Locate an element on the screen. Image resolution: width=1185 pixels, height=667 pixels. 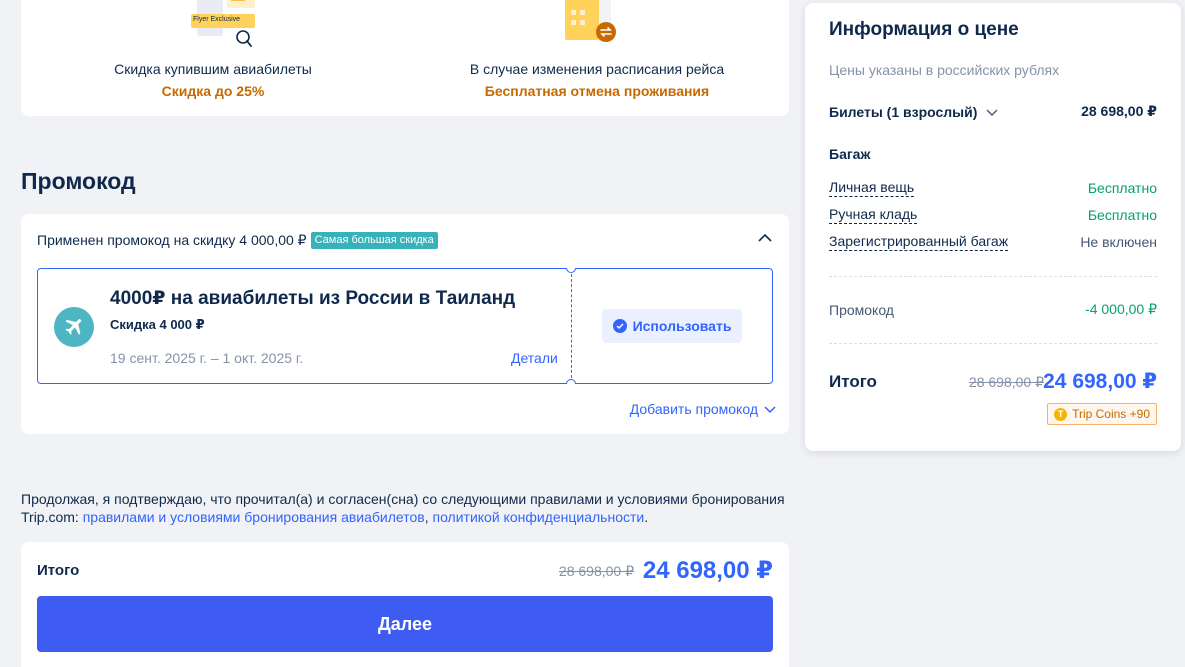
best-discount-badge: Самая большая скидка is located at coordinates (374, 240).